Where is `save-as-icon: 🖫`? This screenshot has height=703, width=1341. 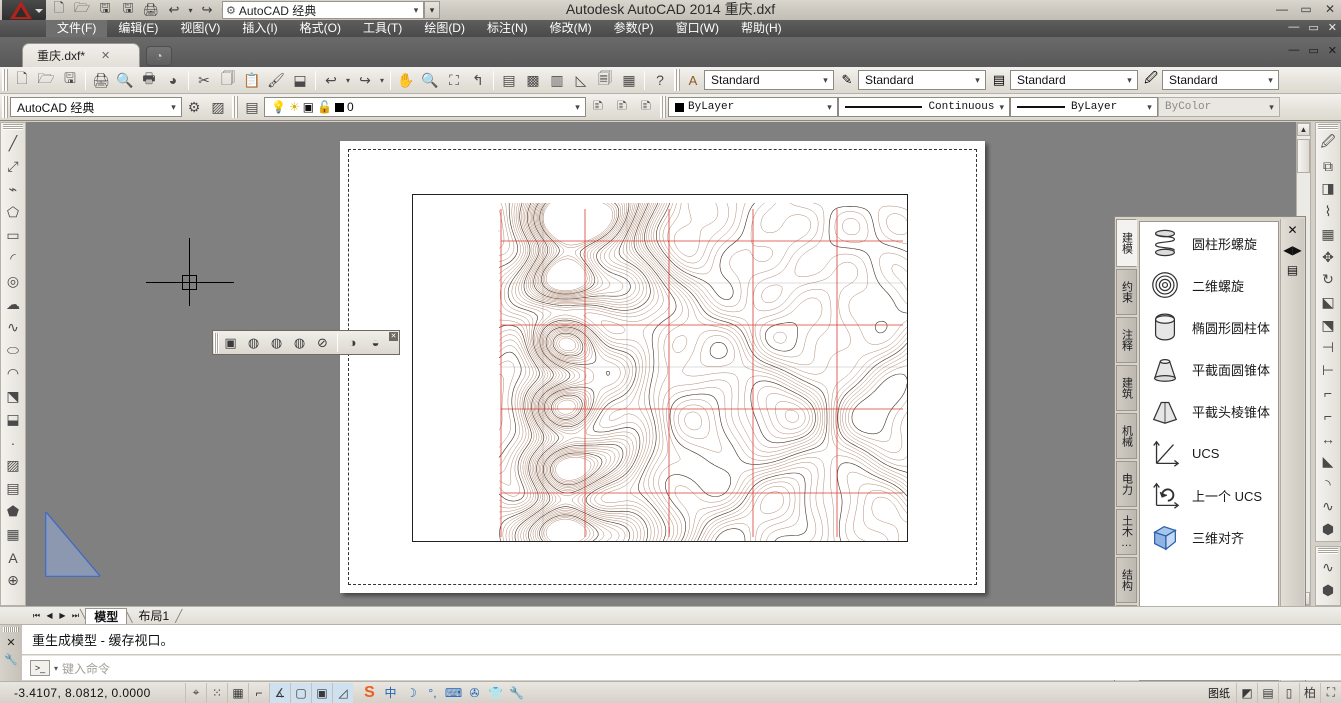 save-as-icon: 🖫 is located at coordinates (128, 10).